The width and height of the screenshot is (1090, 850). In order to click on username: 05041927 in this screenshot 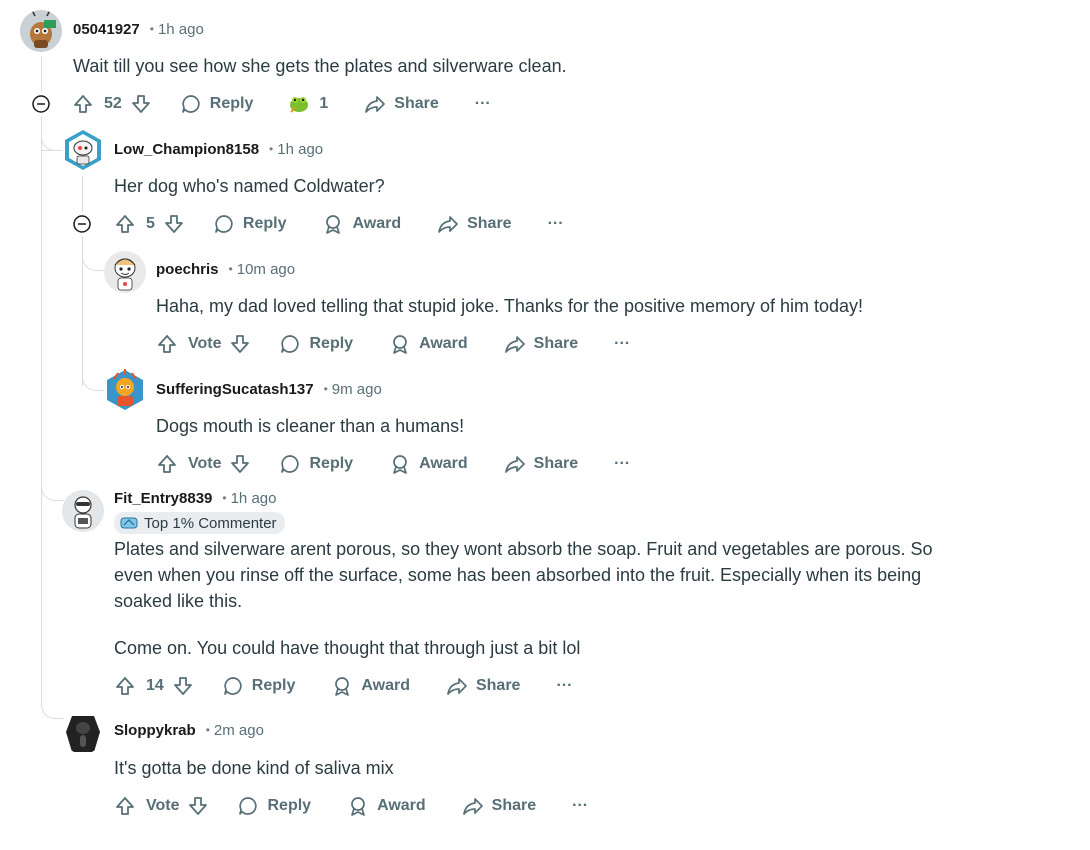, I will do `click(106, 29)`.